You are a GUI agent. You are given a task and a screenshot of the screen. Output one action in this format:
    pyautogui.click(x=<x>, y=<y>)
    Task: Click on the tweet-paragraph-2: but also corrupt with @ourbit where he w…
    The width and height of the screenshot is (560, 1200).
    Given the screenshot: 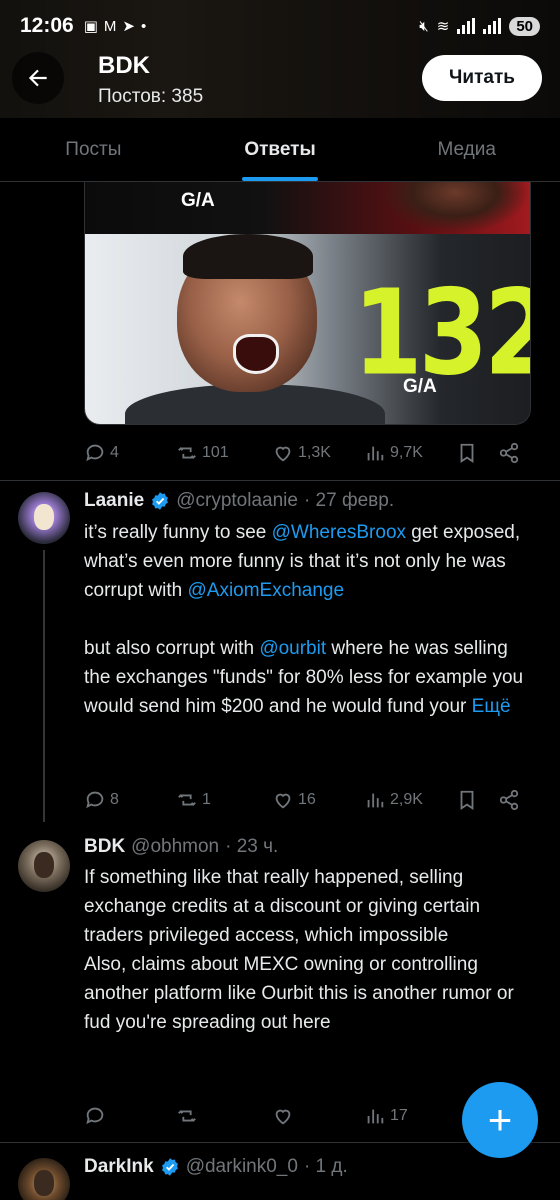 What is the action you would take?
    pyautogui.click(x=309, y=677)
    